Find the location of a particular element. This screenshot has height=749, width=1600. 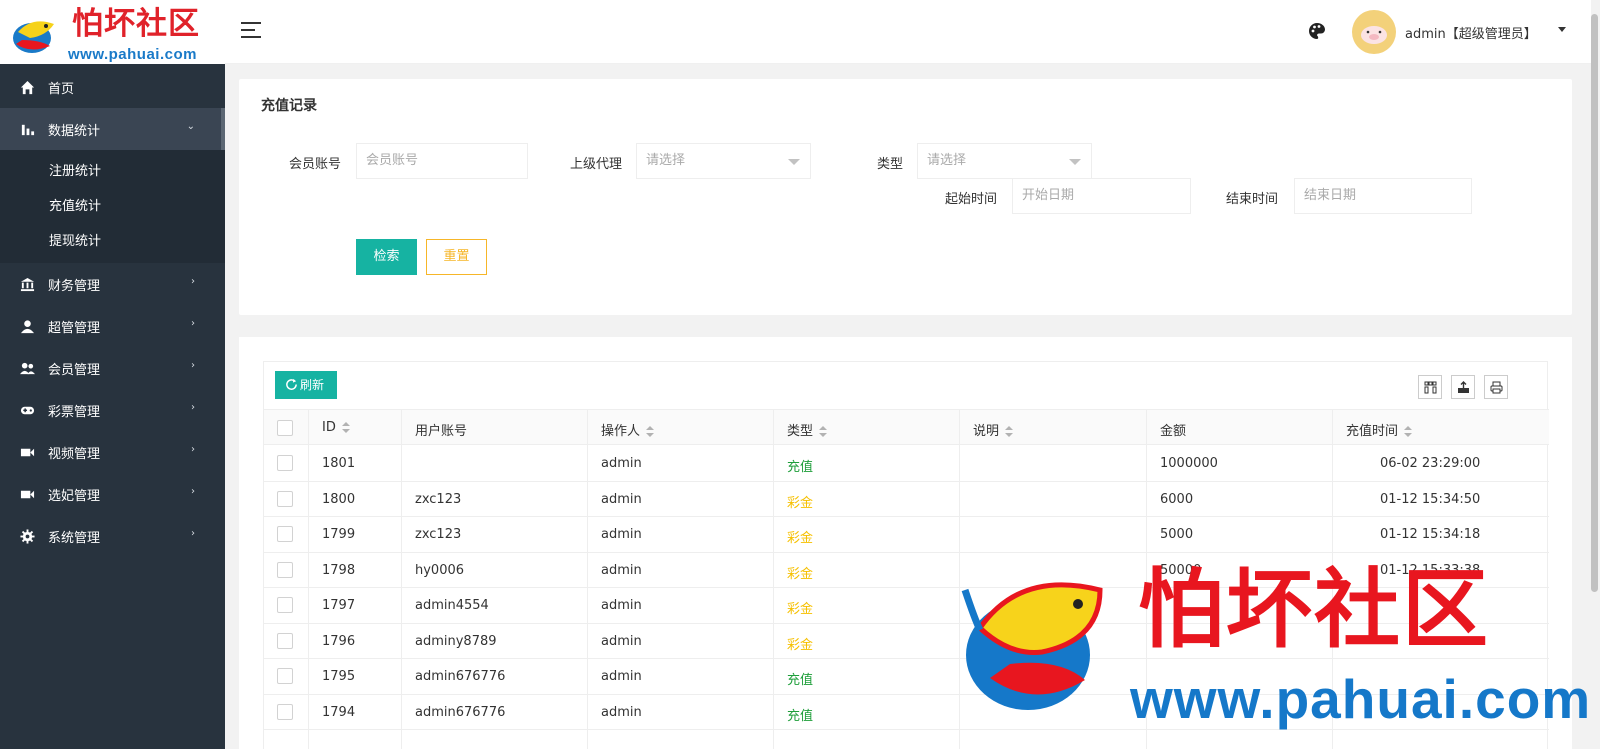

cell-type: 彩金 is located at coordinates (800, 609).